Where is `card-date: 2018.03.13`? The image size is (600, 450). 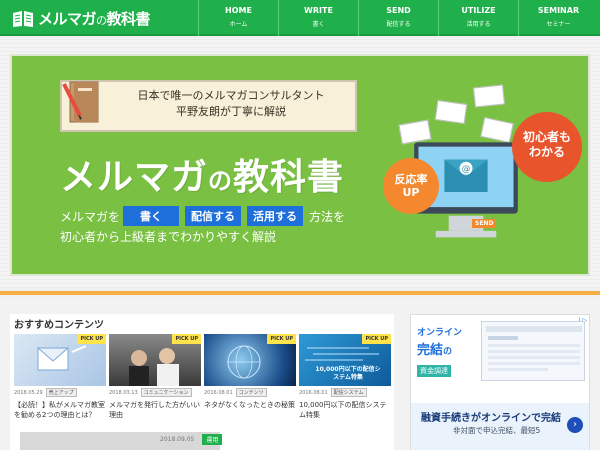
card-date: 2018.03.13 is located at coordinates (123, 392).